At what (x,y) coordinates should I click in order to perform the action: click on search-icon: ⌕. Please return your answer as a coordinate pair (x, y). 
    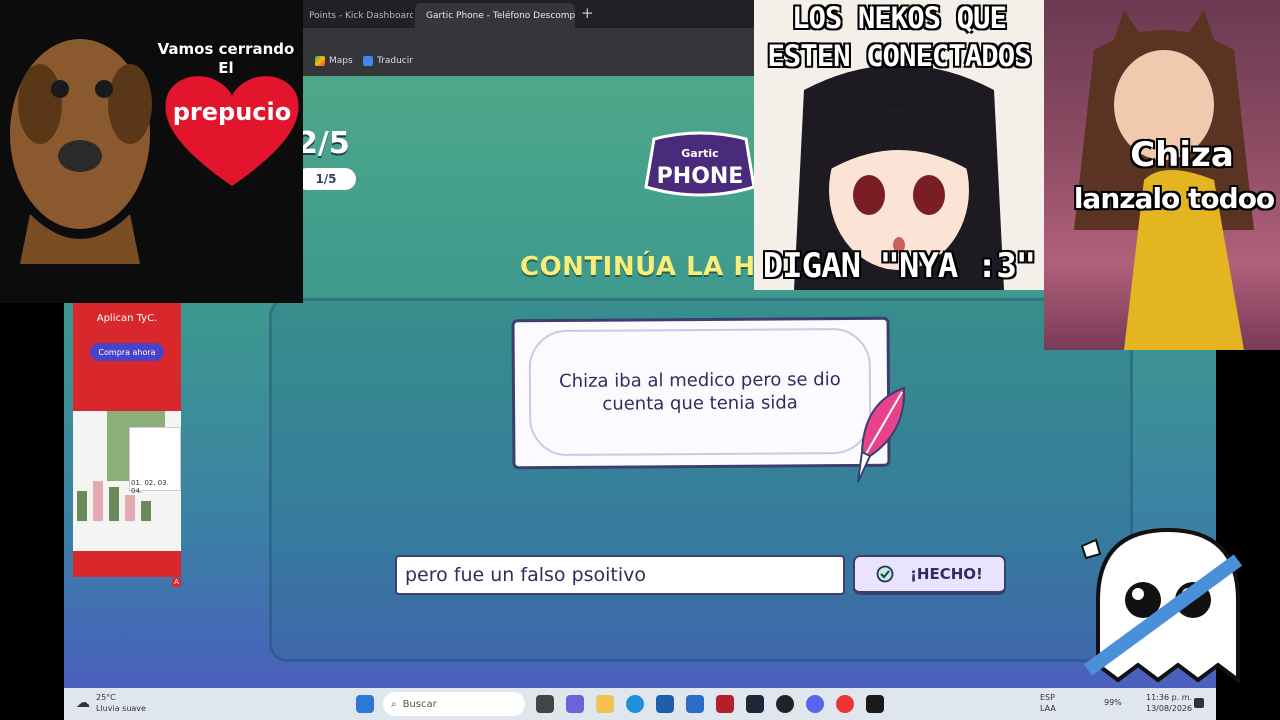
    Looking at the image, I should click on (394, 704).